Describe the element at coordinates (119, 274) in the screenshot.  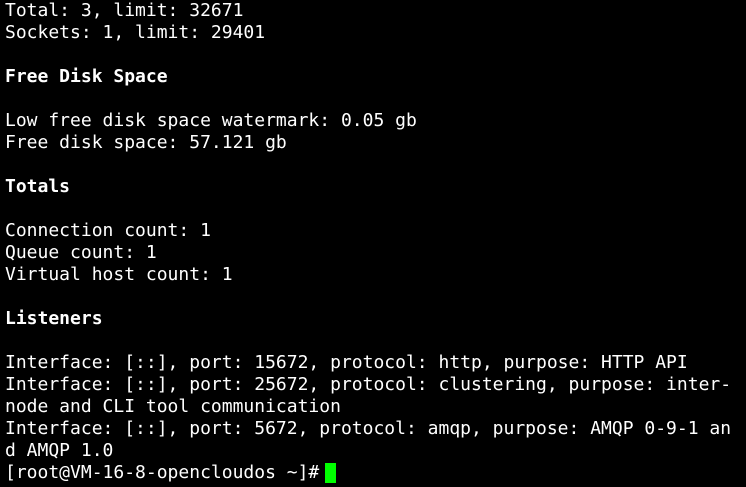
I see `virtual-host-count-line: Virtual host count: 1` at that location.